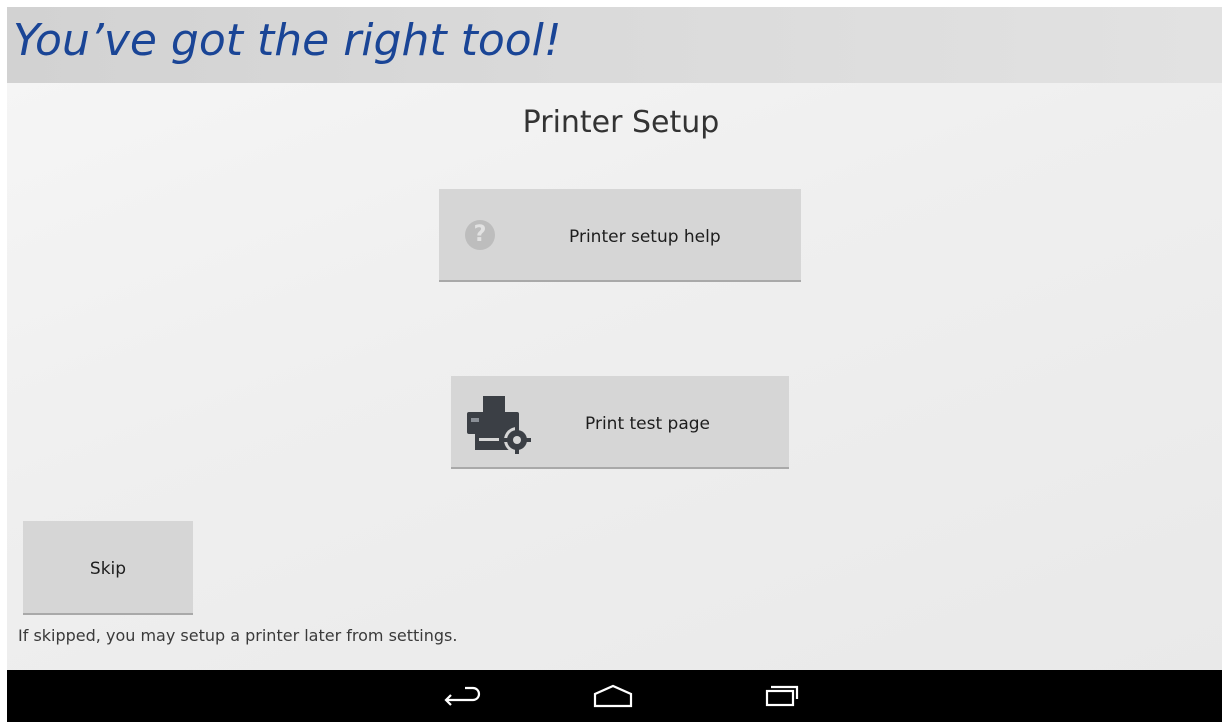  I want to click on printer-setup-help-button: ? Printer setup help, so click(620, 235).